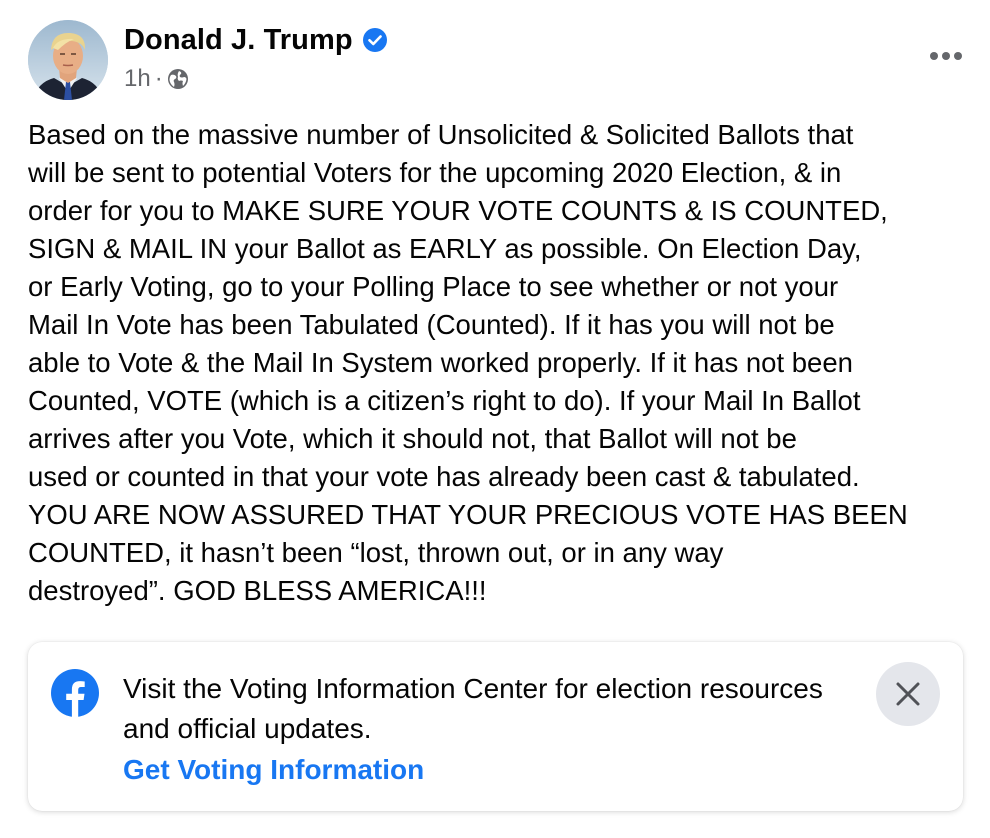  What do you see at coordinates (178, 79) in the screenshot?
I see `globe-icon` at bounding box center [178, 79].